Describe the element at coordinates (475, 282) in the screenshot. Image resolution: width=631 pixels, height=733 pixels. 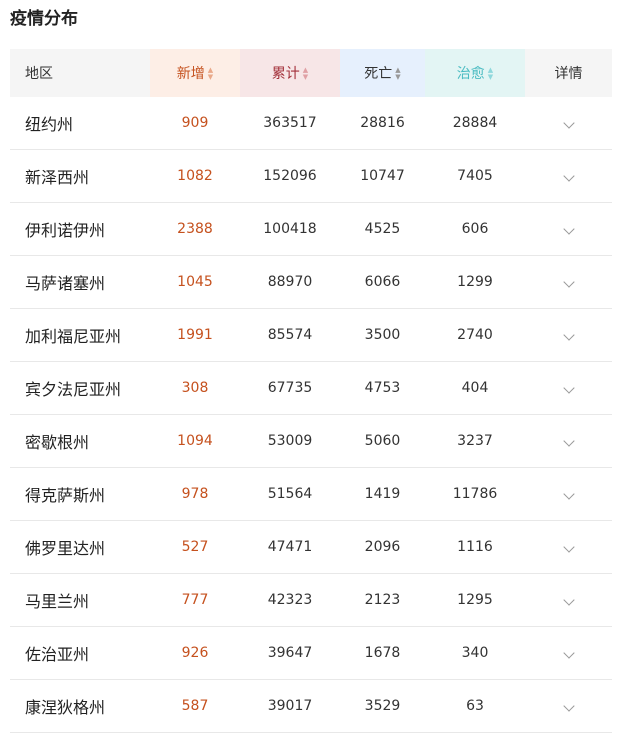
I see `cured-cell: 1299` at that location.